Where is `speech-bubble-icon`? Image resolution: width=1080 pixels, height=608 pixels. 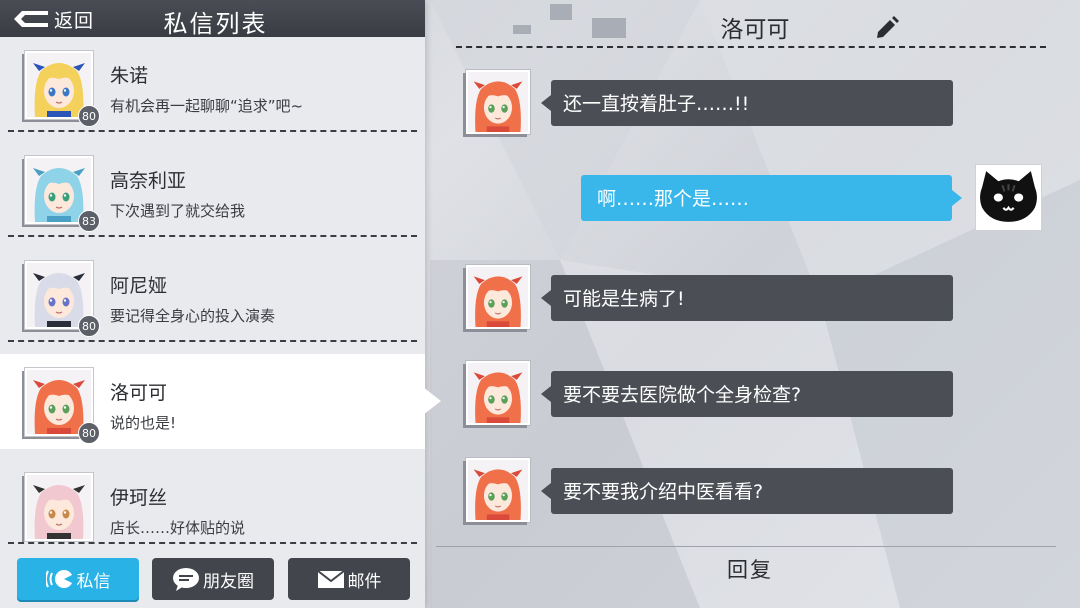 speech-bubble-icon is located at coordinates (186, 579).